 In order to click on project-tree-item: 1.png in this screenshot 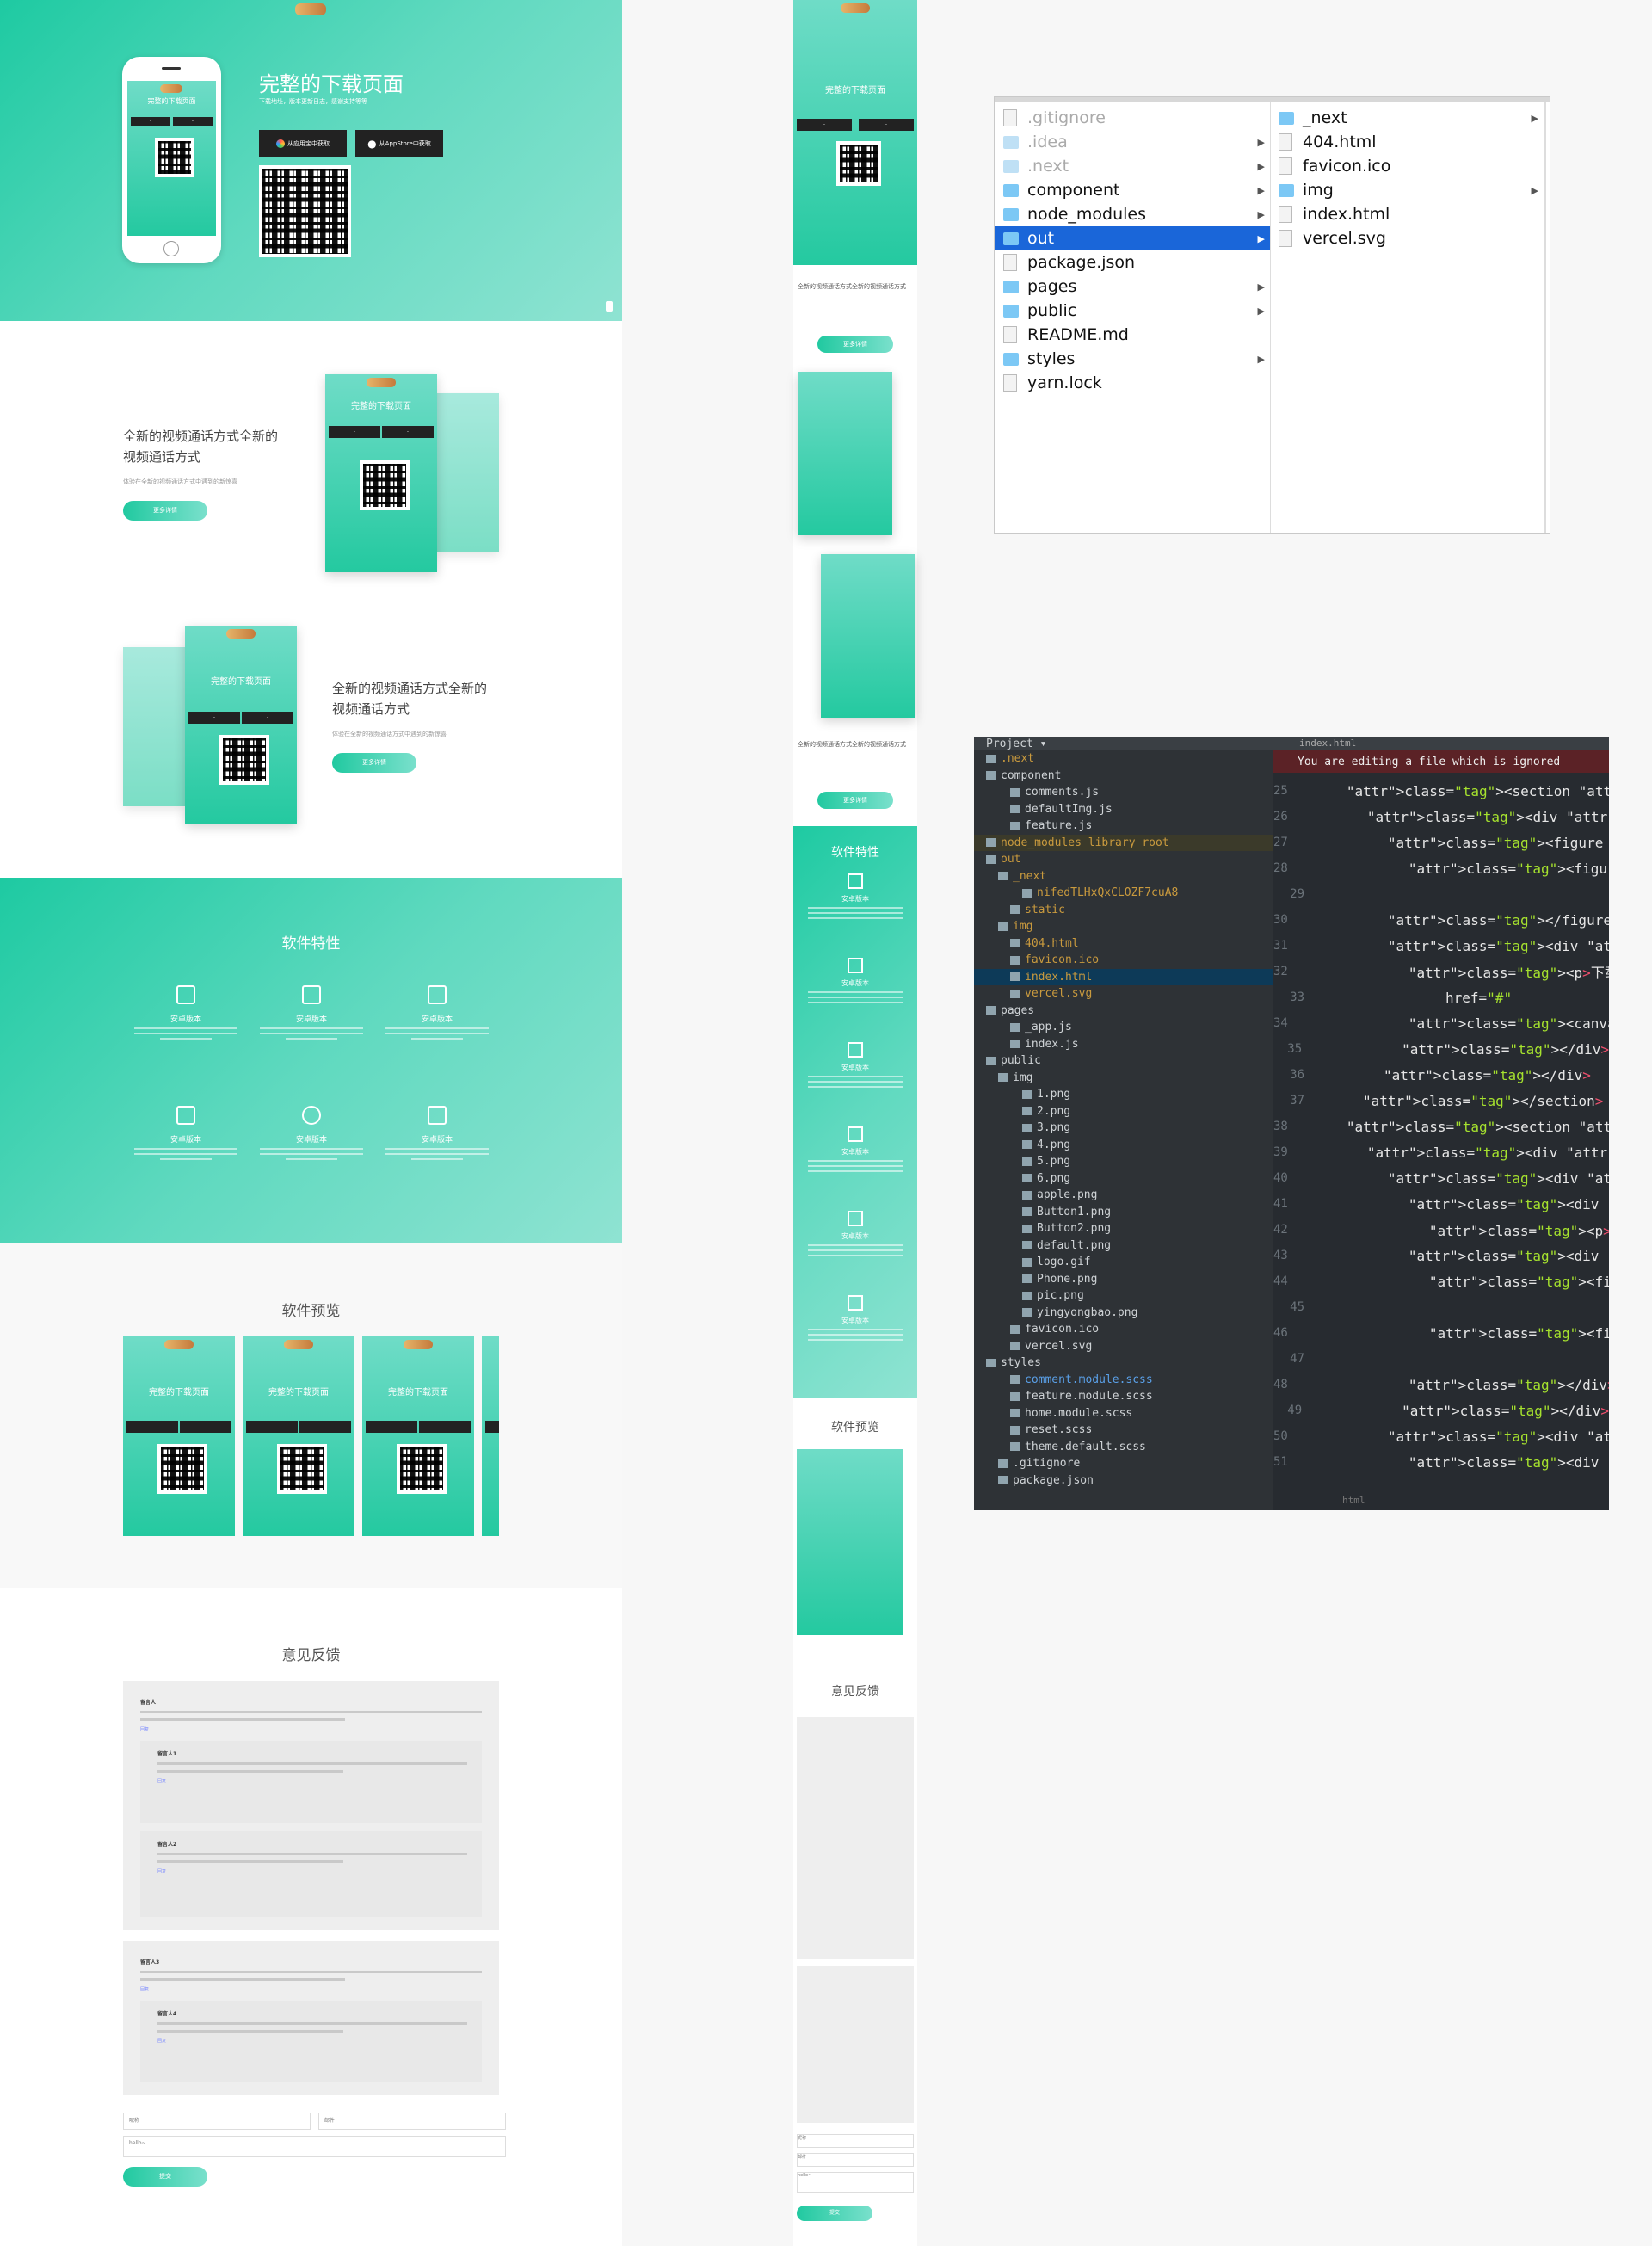, I will do `click(1123, 1094)`.